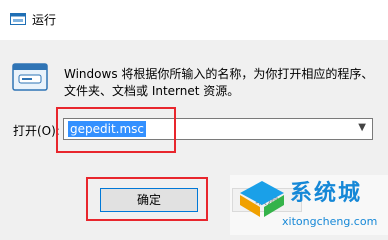 This screenshot has width=388, height=240. I want to click on input-highlight-box, so click(116, 130).